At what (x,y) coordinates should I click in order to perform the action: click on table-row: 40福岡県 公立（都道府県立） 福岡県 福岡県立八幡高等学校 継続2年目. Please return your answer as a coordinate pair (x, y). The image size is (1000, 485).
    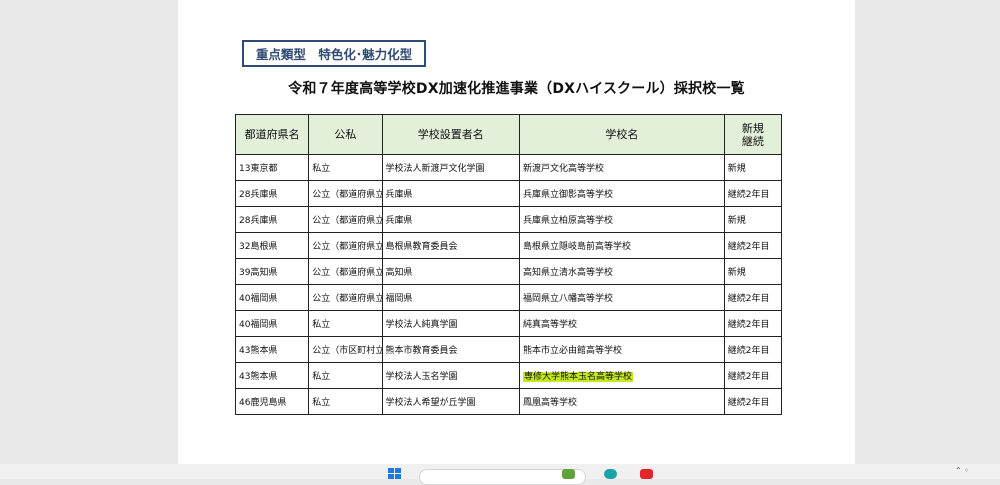
    Looking at the image, I should click on (508, 297).